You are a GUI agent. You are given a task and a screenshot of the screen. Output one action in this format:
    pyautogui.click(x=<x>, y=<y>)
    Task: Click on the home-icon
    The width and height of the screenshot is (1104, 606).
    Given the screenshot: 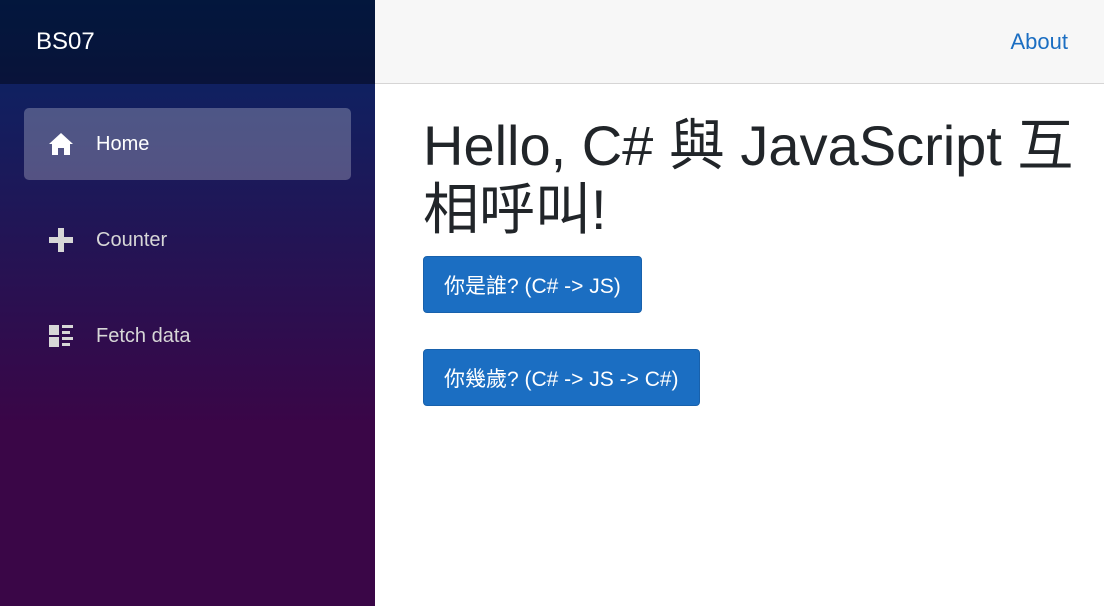 What is the action you would take?
    pyautogui.click(x=61, y=144)
    